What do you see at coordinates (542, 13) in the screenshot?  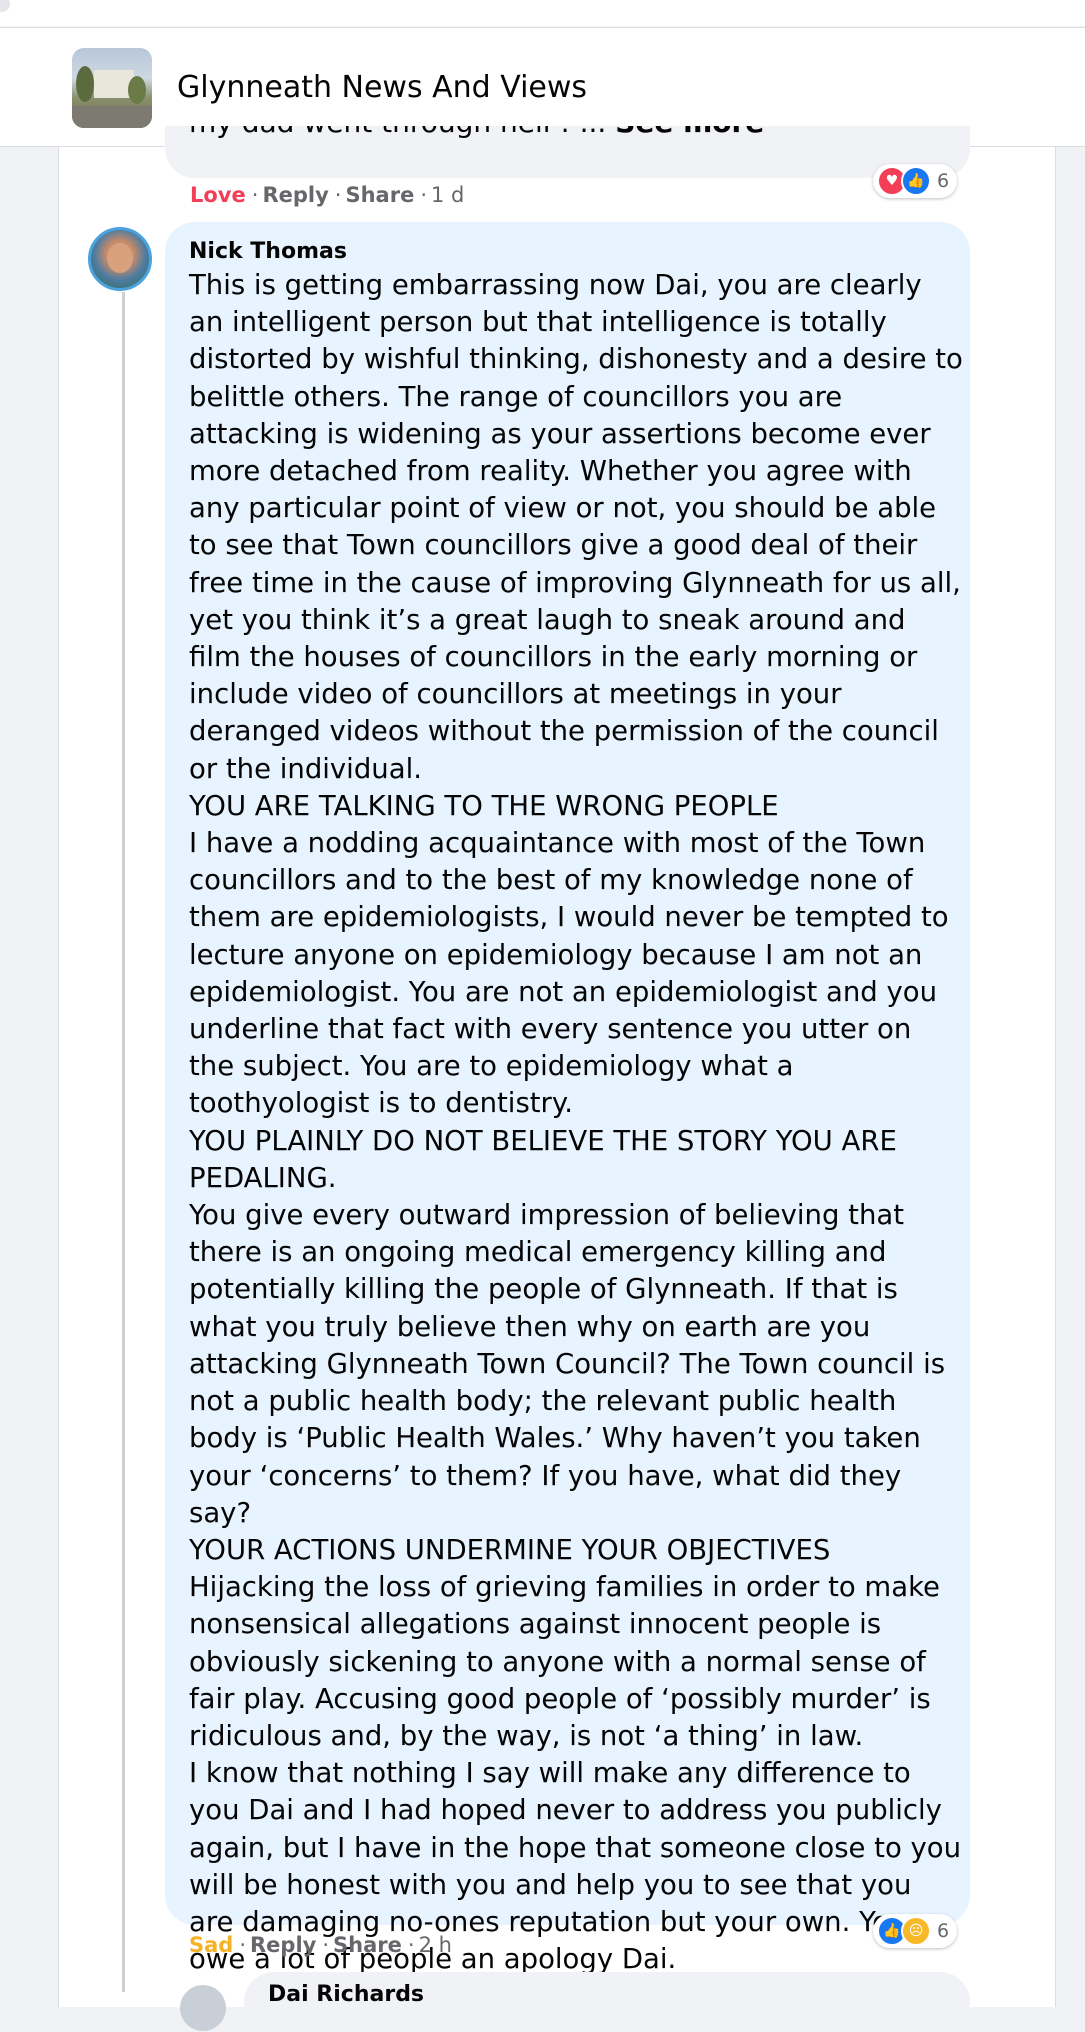 I see `browser-top-strip` at bounding box center [542, 13].